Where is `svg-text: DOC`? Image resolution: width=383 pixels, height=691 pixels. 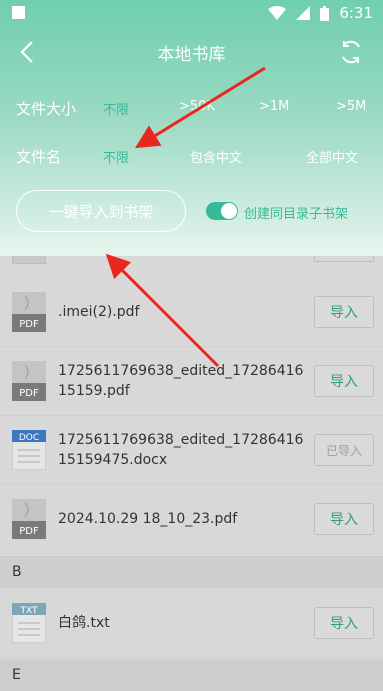
svg-text: DOC is located at coordinates (29, 438).